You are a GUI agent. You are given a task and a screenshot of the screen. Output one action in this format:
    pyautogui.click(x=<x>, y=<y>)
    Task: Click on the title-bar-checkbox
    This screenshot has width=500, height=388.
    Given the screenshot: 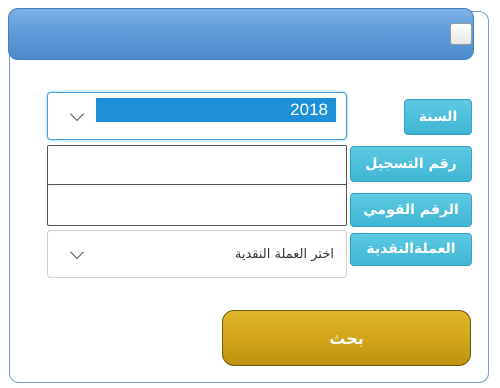 What is the action you would take?
    pyautogui.click(x=461, y=34)
    